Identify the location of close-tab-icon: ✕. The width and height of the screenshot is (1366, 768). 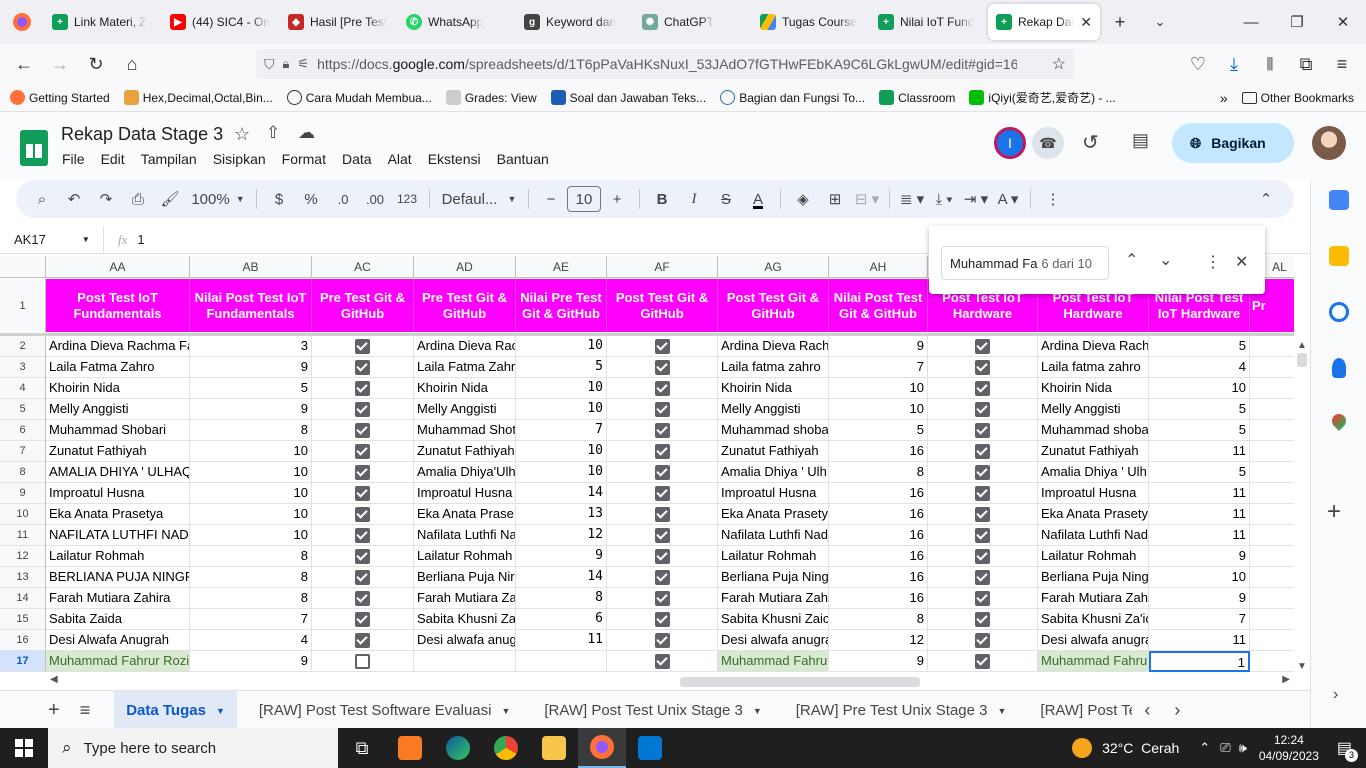
(1086, 22).